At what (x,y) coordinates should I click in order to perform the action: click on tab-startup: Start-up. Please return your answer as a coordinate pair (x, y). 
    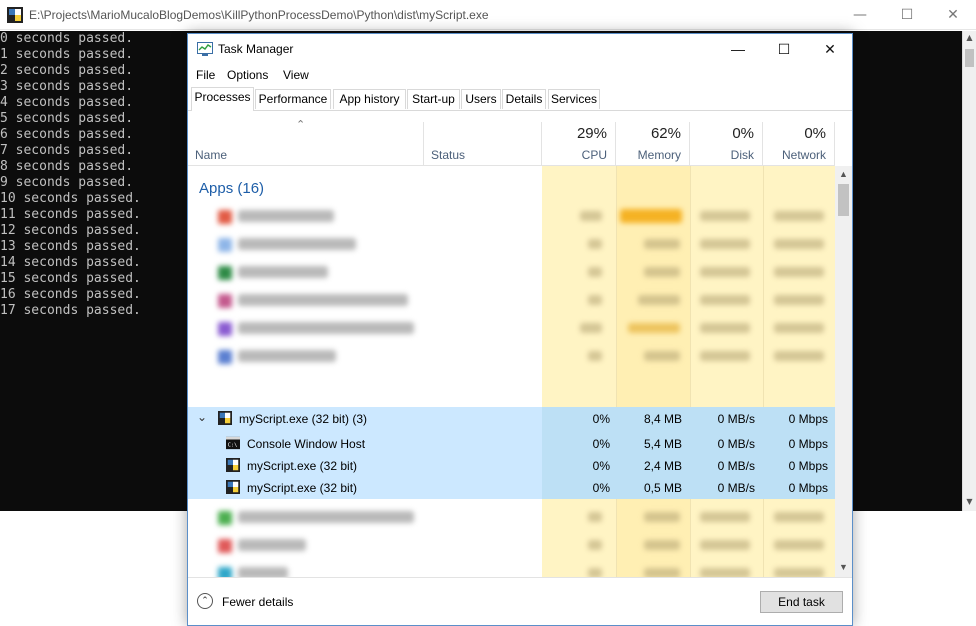
    Looking at the image, I should click on (433, 99).